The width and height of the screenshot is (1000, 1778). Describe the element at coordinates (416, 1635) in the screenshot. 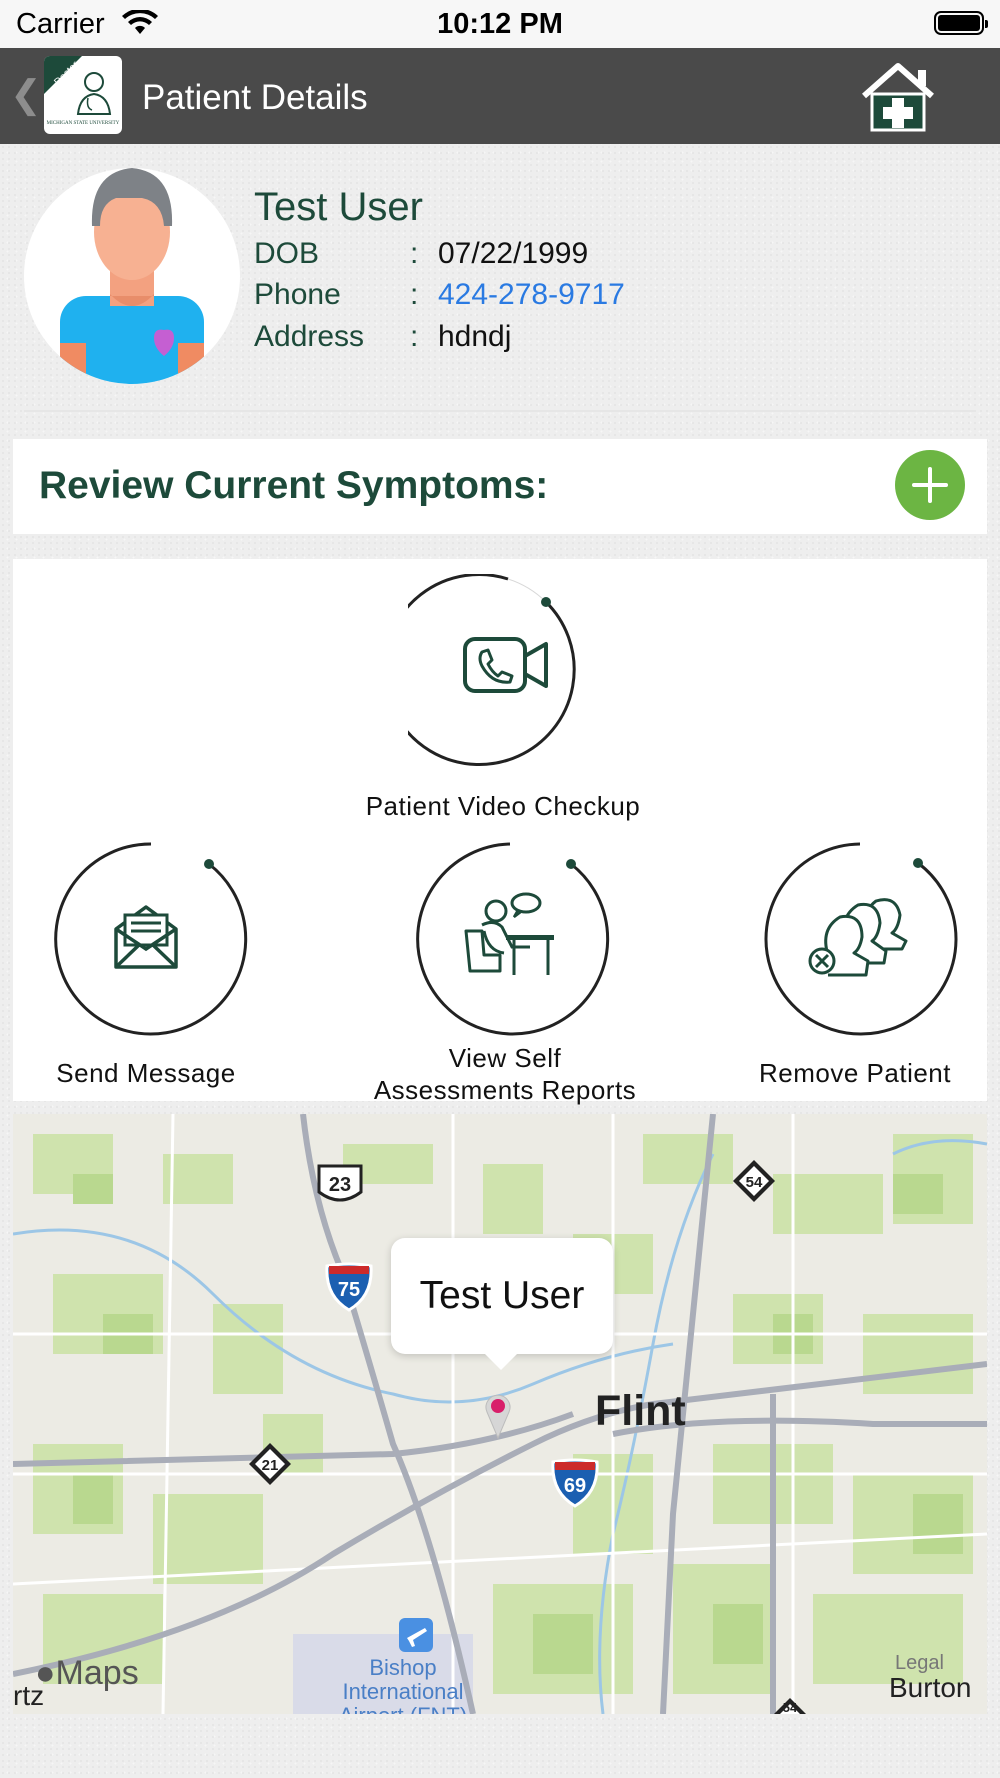

I see `airport-icon` at that location.